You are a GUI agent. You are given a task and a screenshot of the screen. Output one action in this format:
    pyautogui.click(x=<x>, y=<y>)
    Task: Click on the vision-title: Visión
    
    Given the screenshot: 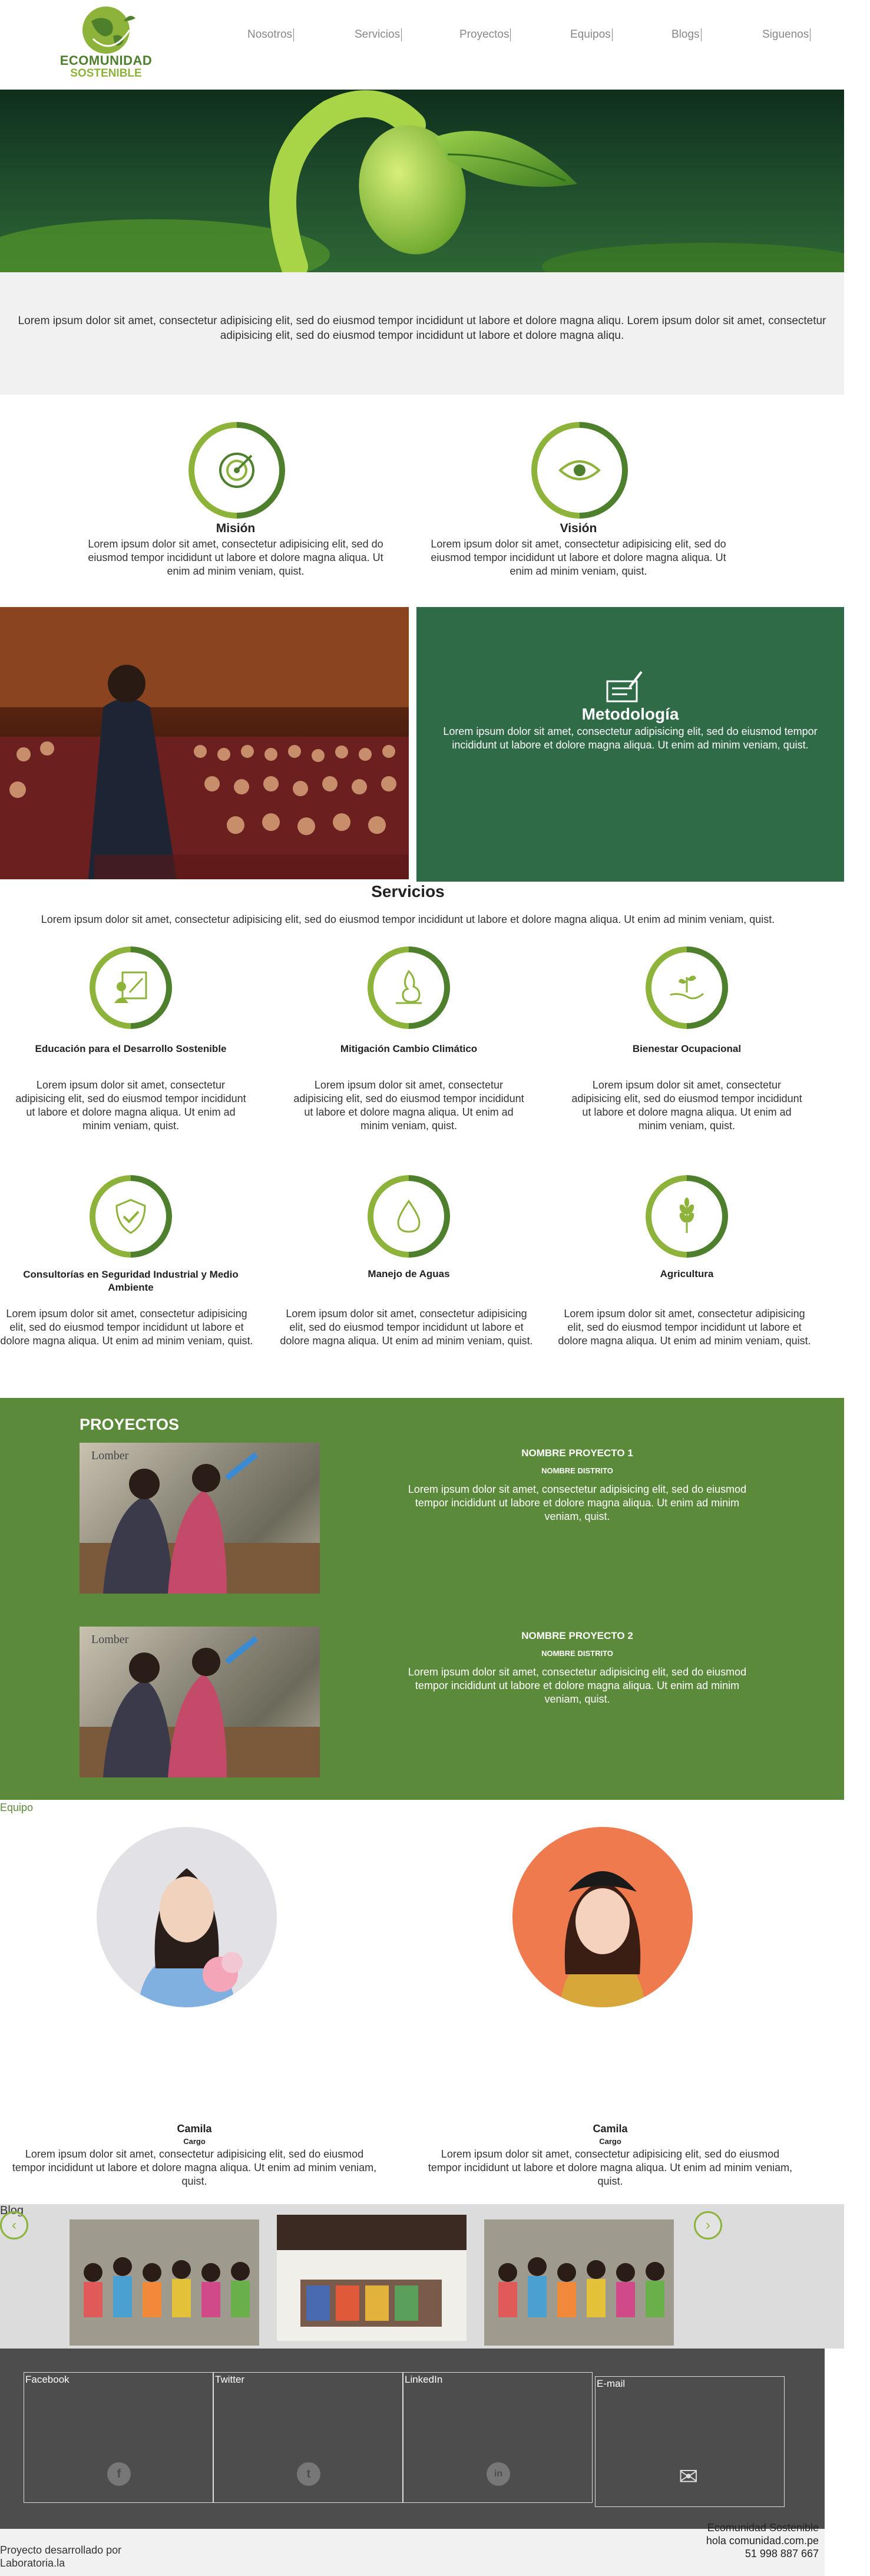 What is the action you would take?
    pyautogui.click(x=578, y=528)
    